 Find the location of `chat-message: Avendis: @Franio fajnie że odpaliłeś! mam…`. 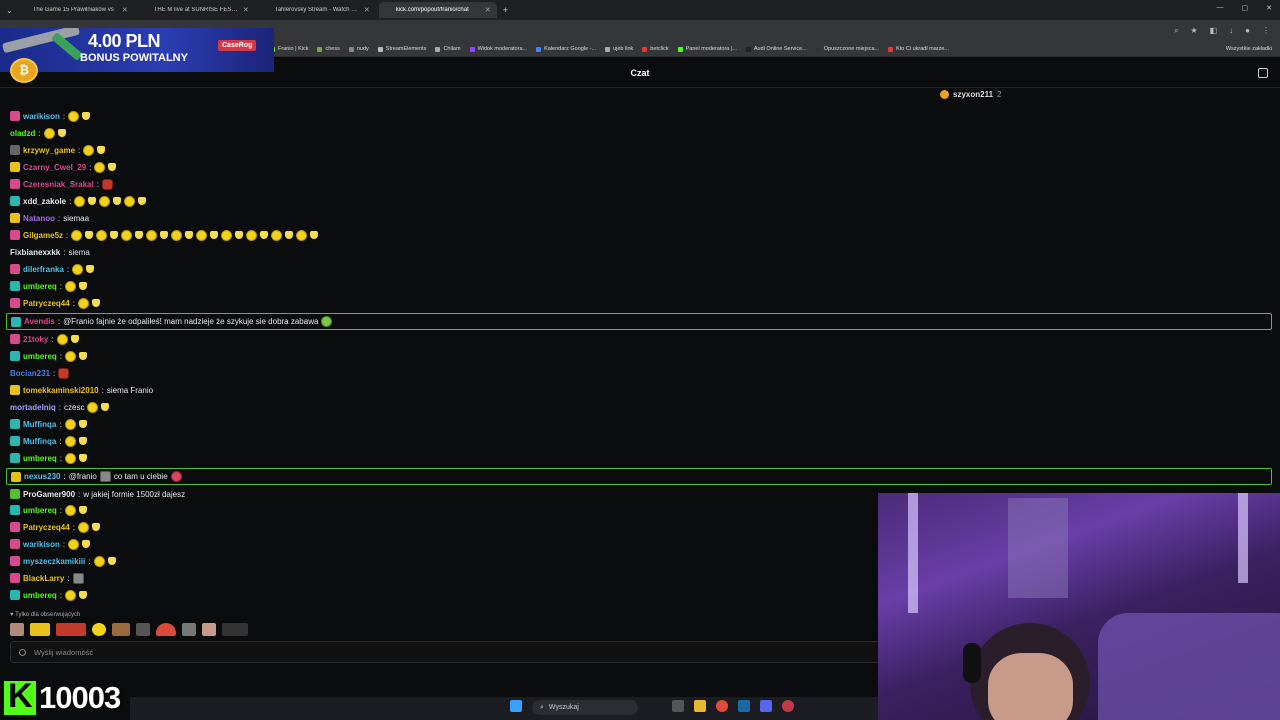

chat-message: Avendis: @Franio fajnie że odpaliłeś! mam… is located at coordinates (639, 321).